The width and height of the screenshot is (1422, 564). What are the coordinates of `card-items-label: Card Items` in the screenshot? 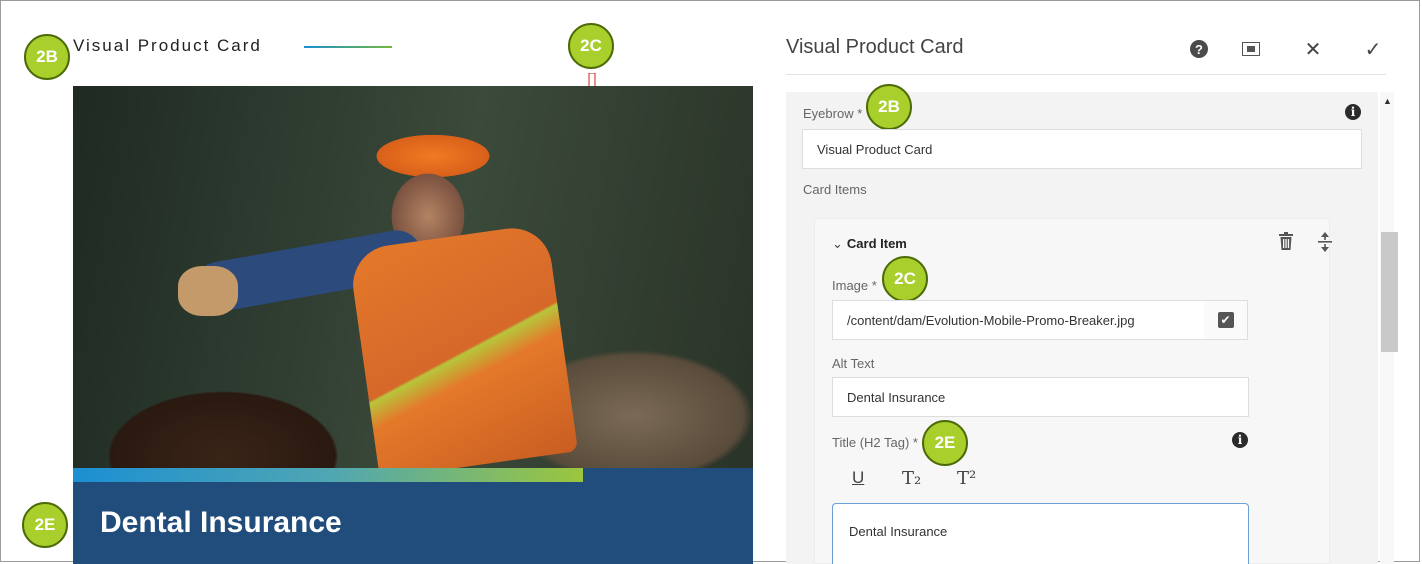 It's located at (835, 189).